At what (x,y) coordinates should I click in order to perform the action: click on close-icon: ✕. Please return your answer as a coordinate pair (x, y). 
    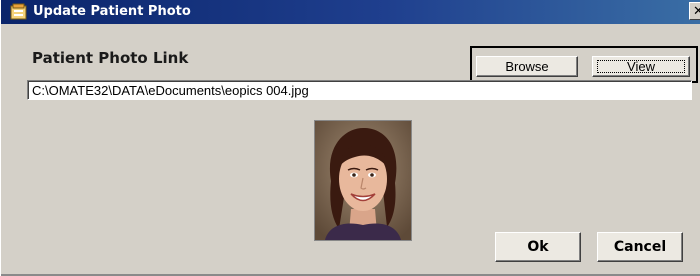
    Looking at the image, I should click on (694, 11).